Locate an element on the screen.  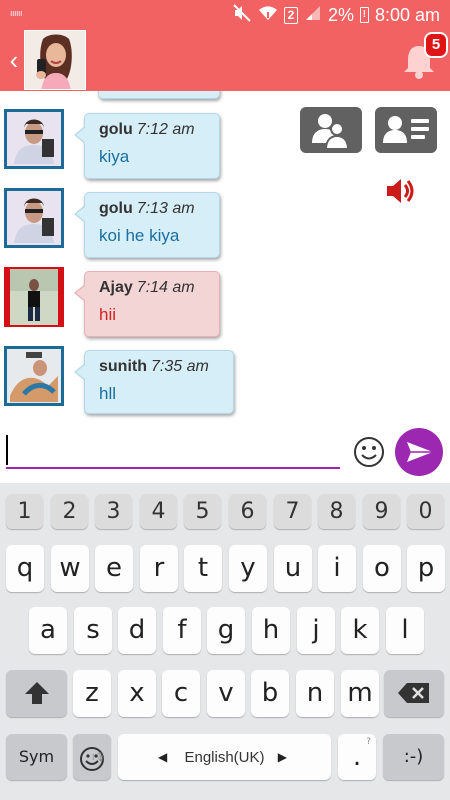
message-time: 7:35 am is located at coordinates (180, 366).